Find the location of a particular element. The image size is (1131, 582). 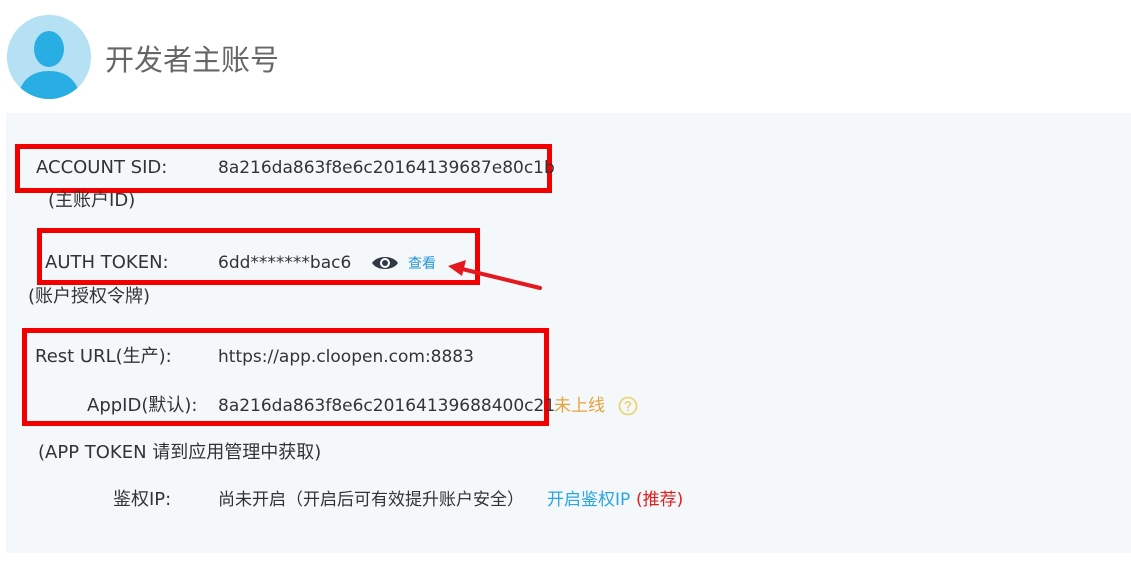

app-token-note: (APP TOKEN 请到应用管理中获取) is located at coordinates (180, 452).